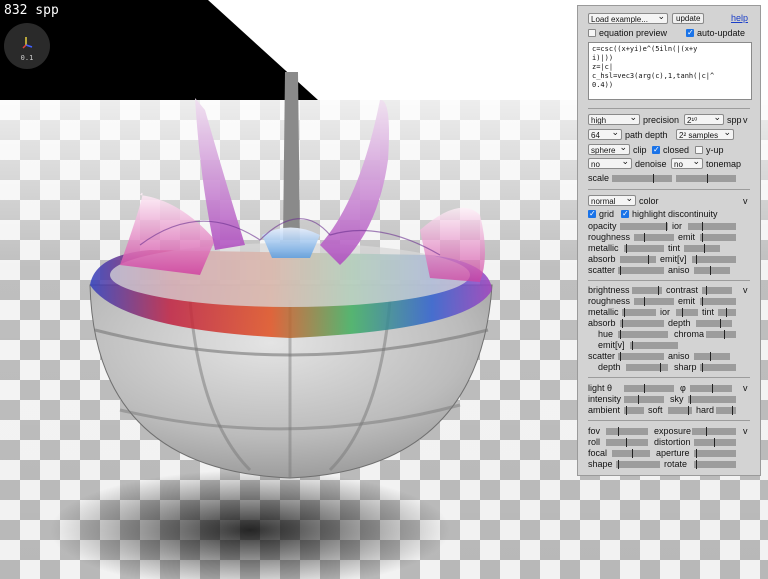 Image resolution: width=768 pixels, height=579 pixels. What do you see at coordinates (618, 431) in the screenshot?
I see `fov-knob` at bounding box center [618, 431].